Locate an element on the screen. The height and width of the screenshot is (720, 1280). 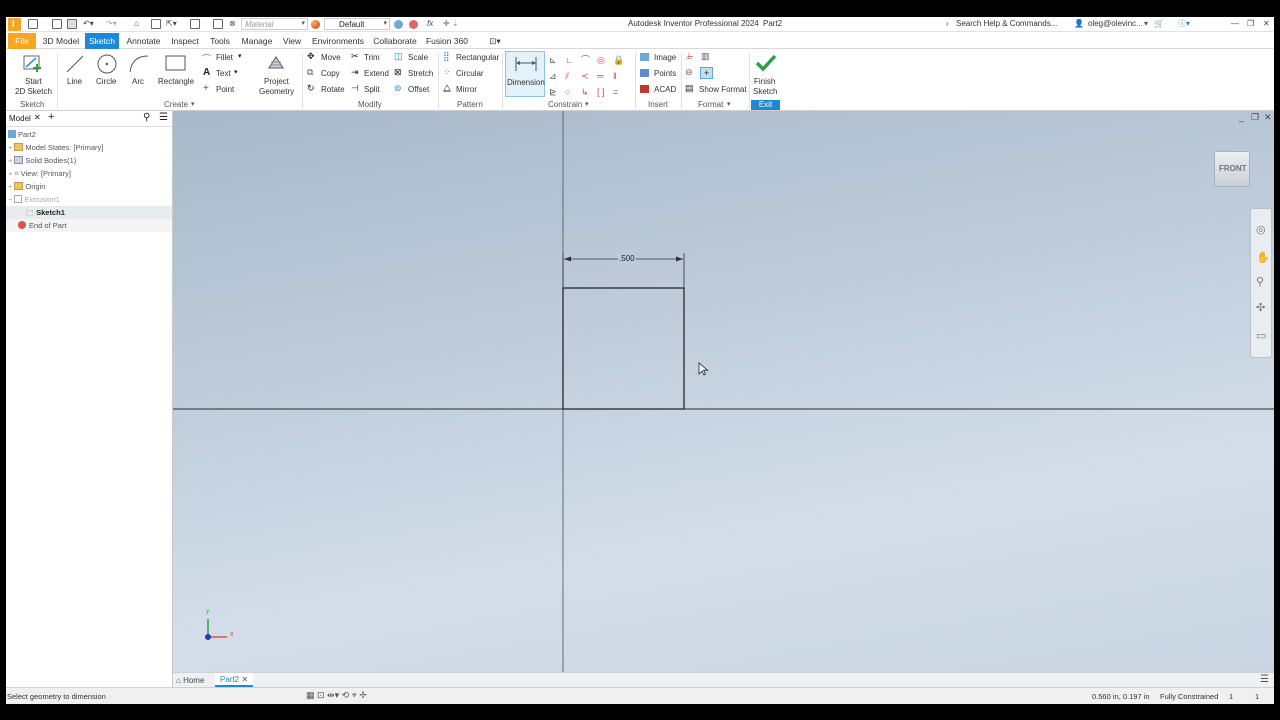
dimension-button: Dimension is located at coordinates (525, 74).